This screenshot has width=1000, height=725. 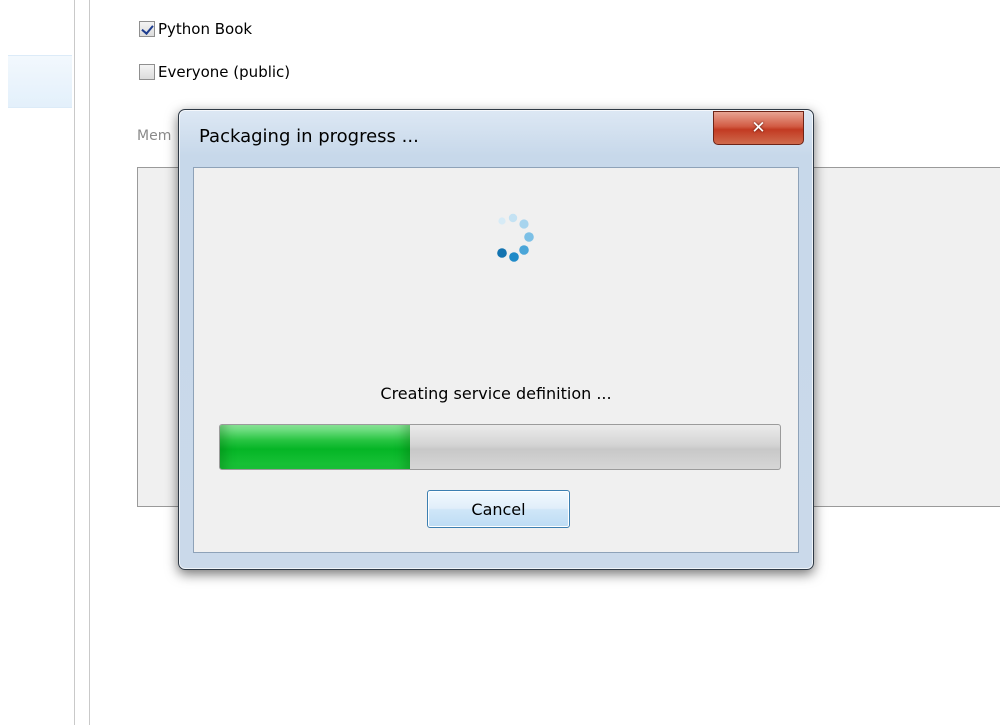 I want to click on permission-everyone: Everyone (public), so click(x=214, y=72).